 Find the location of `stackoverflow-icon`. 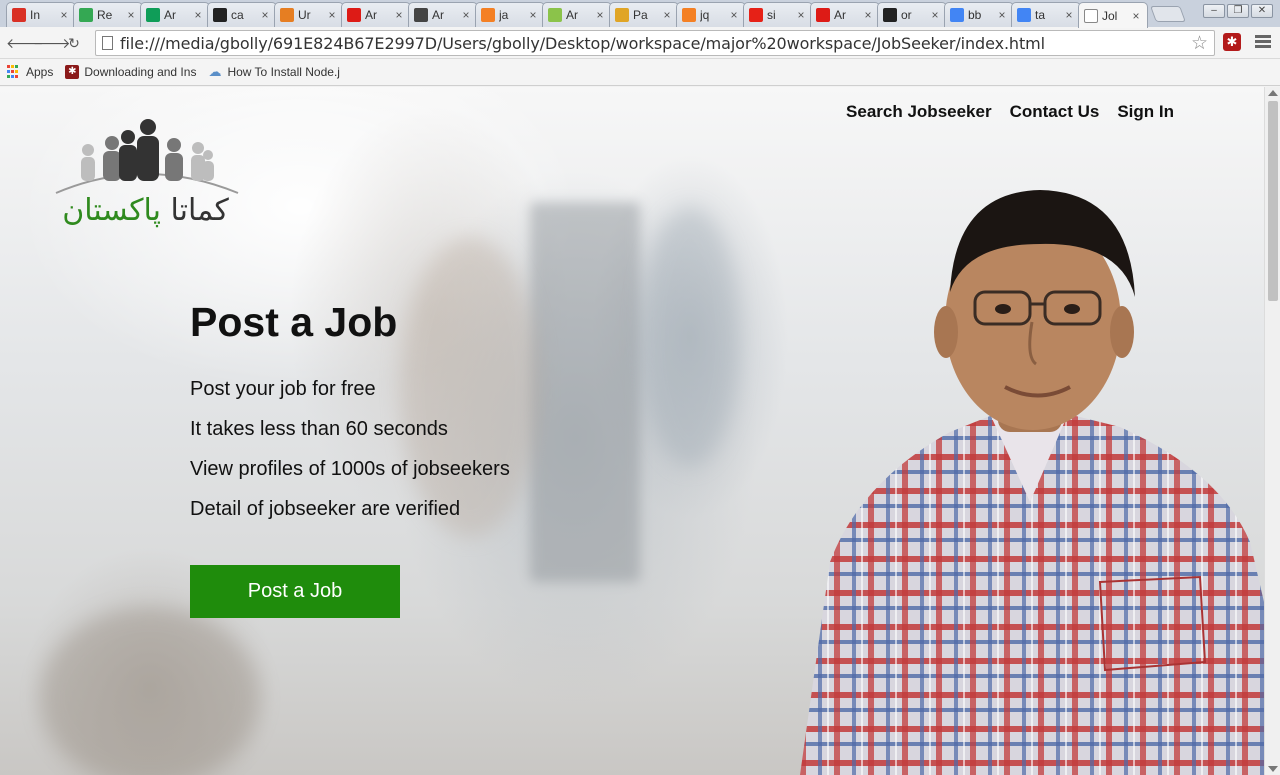

stackoverflow-icon is located at coordinates (488, 15).